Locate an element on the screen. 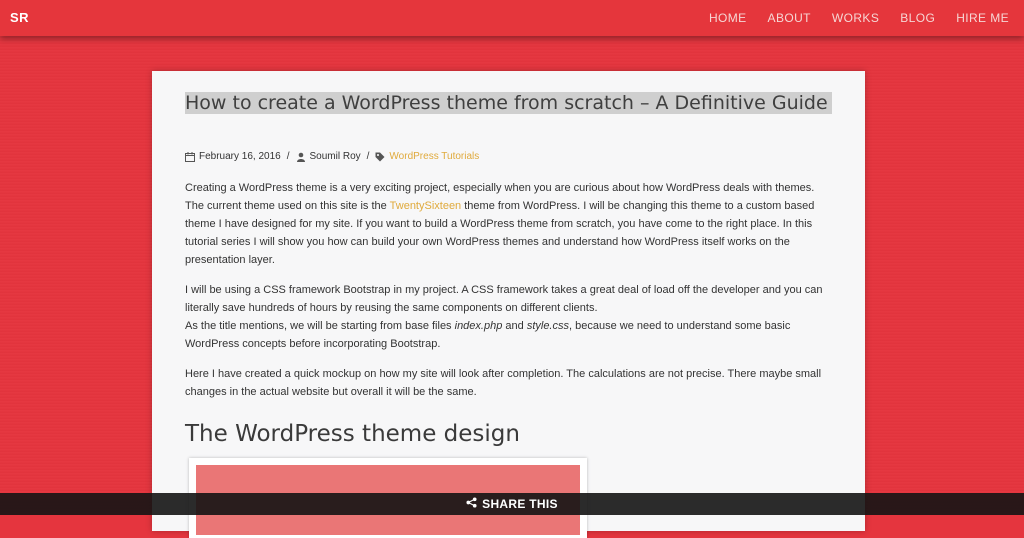  section-heading: The WordPress theme design is located at coordinates (352, 434).